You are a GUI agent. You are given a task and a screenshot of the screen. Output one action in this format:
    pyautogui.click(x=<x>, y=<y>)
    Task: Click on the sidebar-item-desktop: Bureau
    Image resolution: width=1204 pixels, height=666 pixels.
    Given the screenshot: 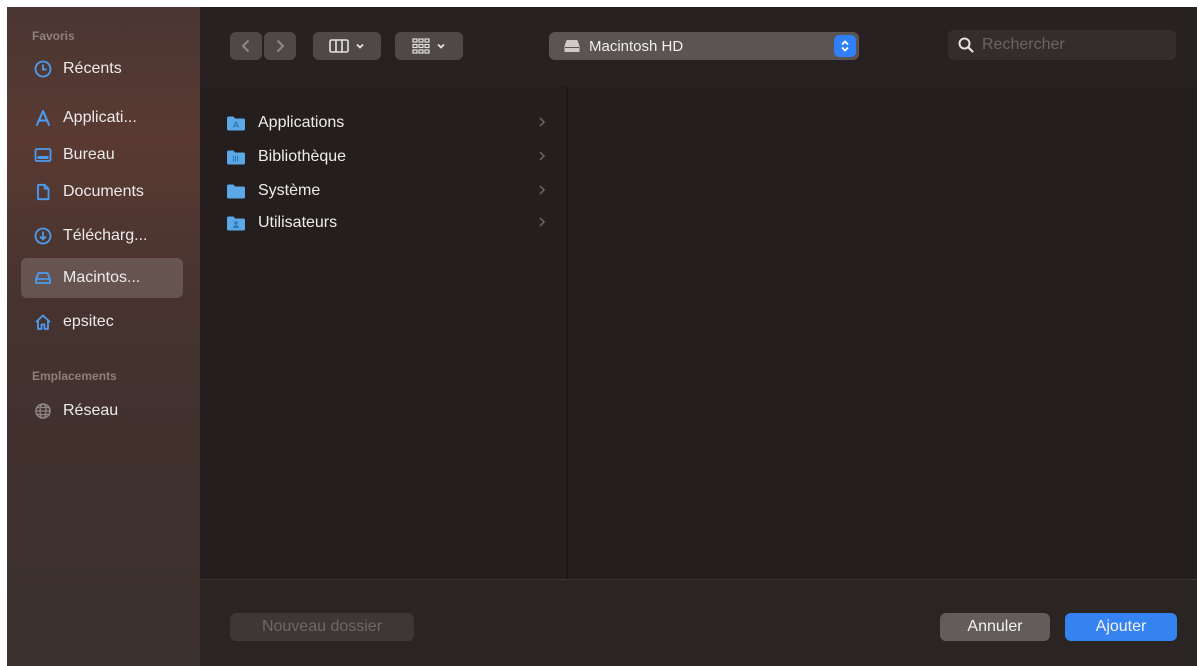 What is the action you would take?
    pyautogui.click(x=102, y=155)
    